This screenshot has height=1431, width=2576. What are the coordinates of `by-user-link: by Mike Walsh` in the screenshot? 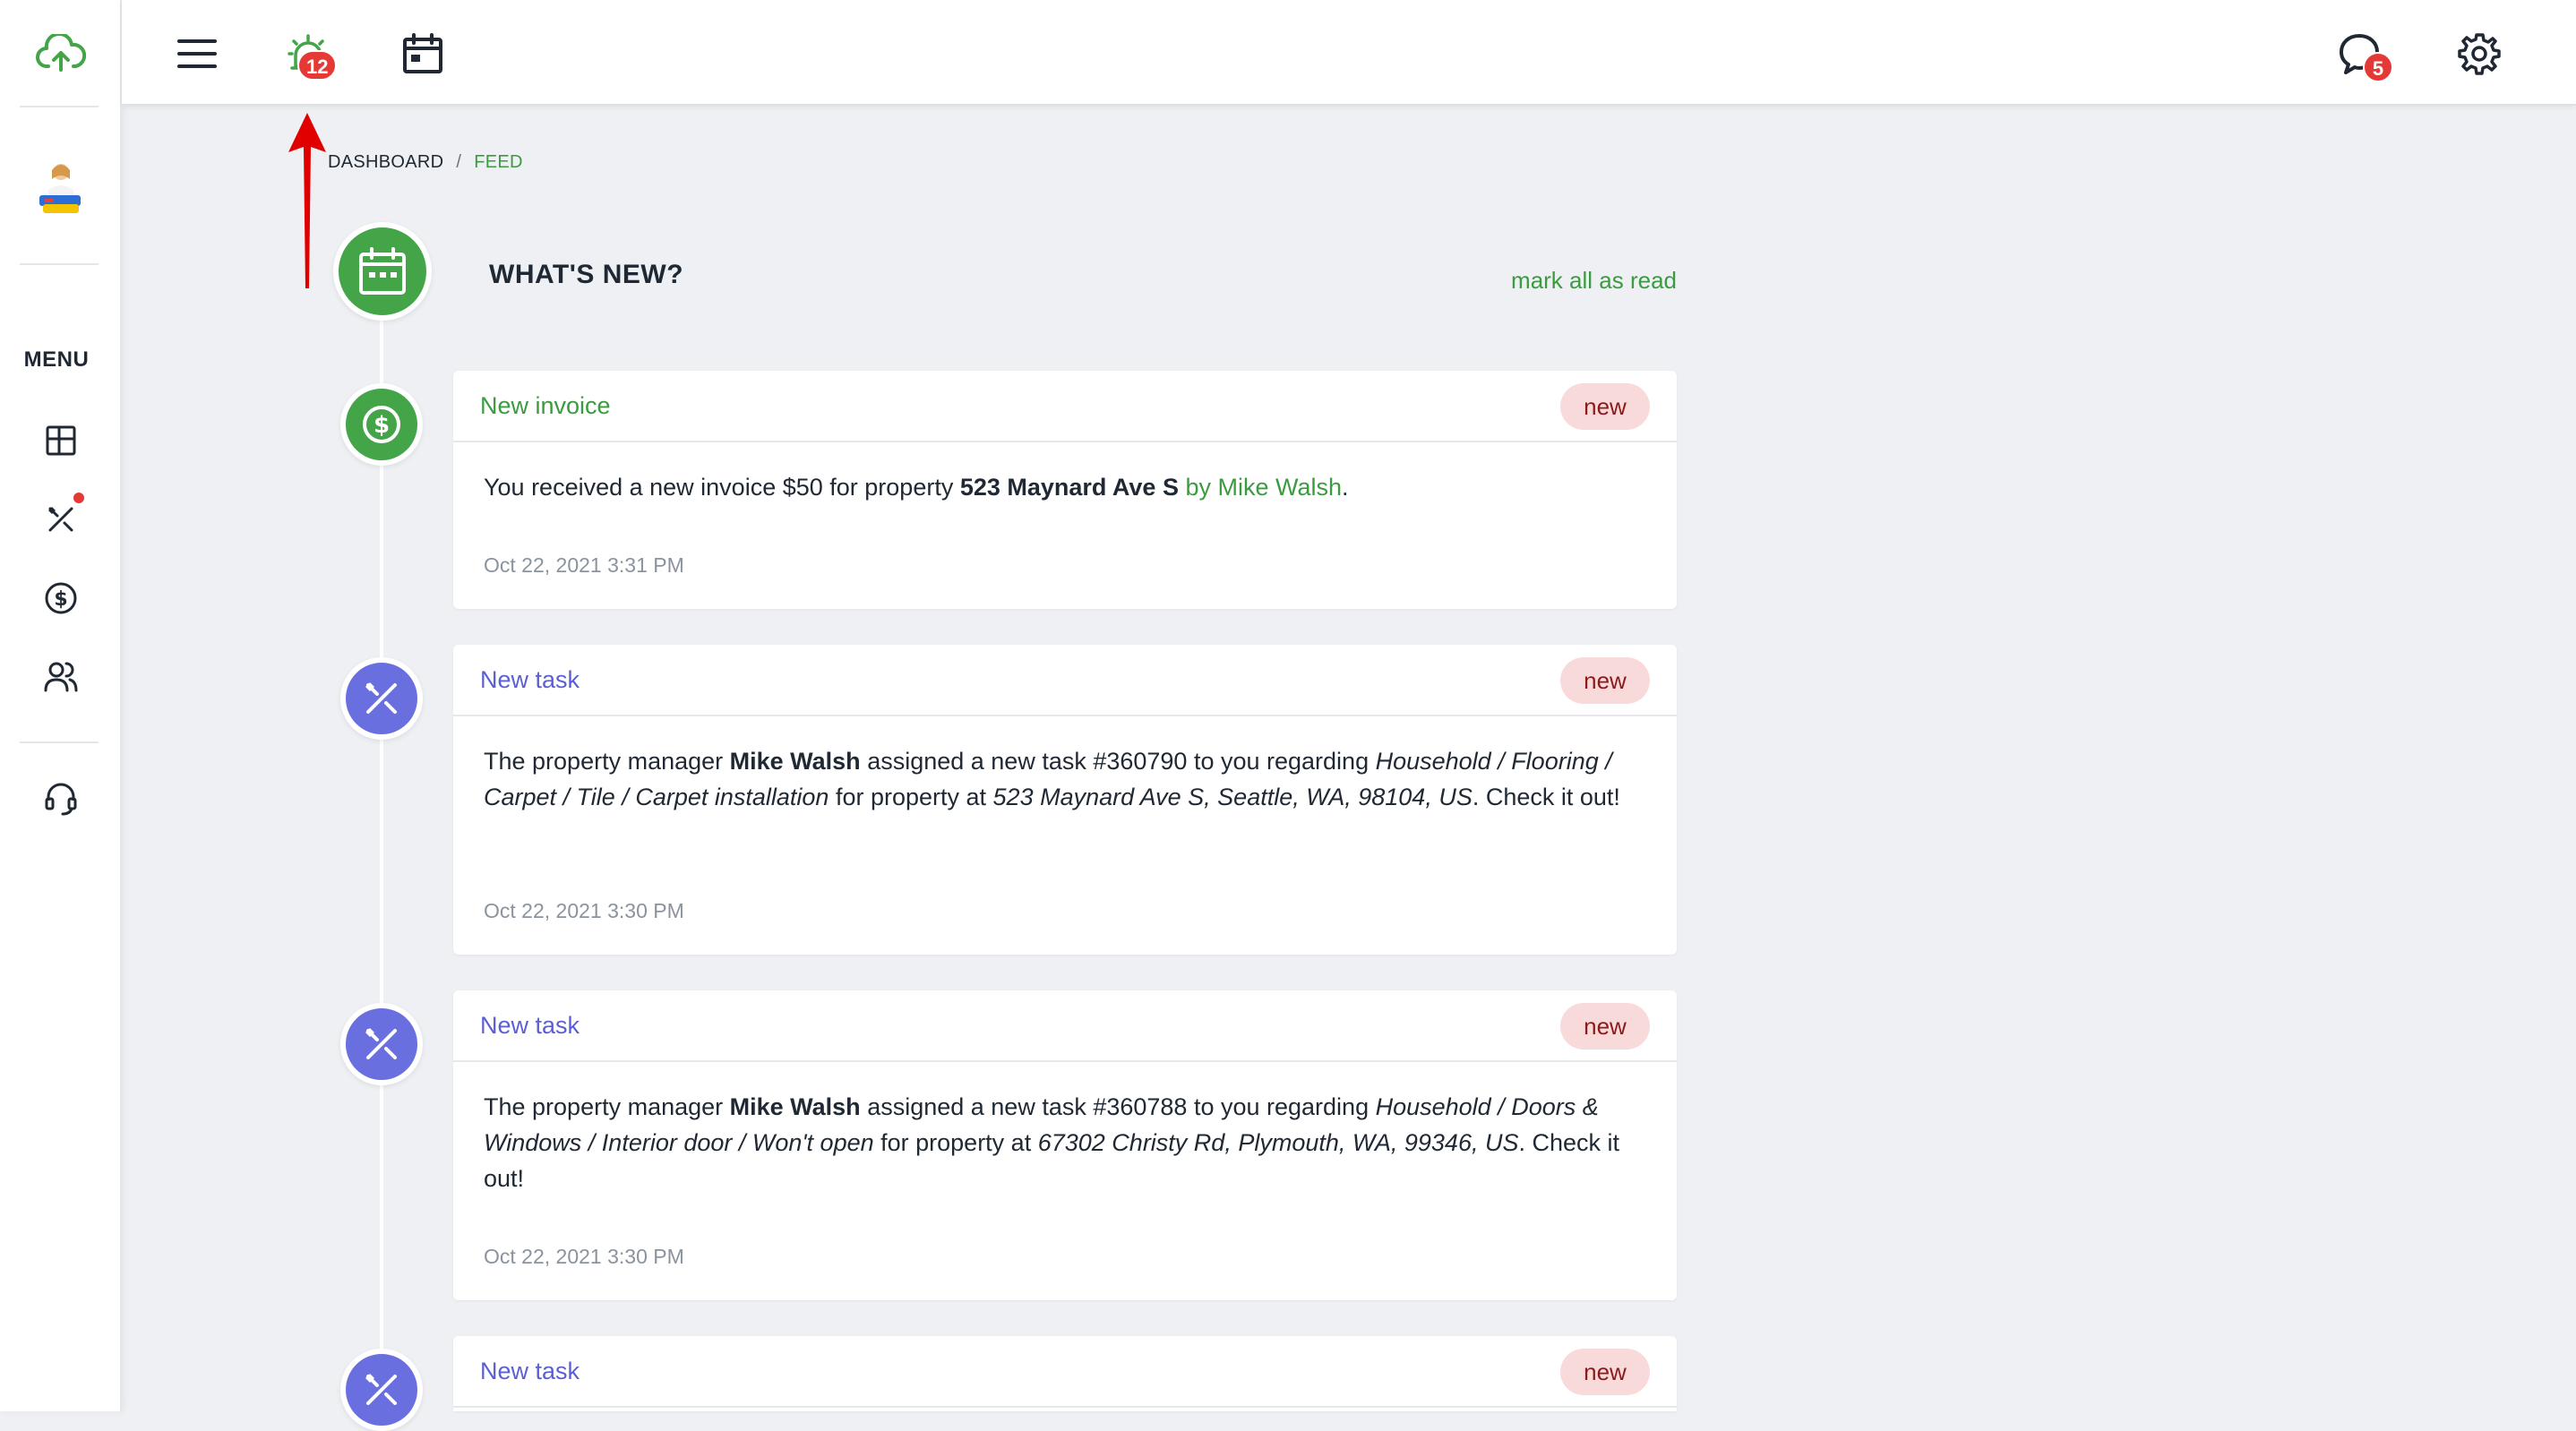 It's located at (1263, 487).